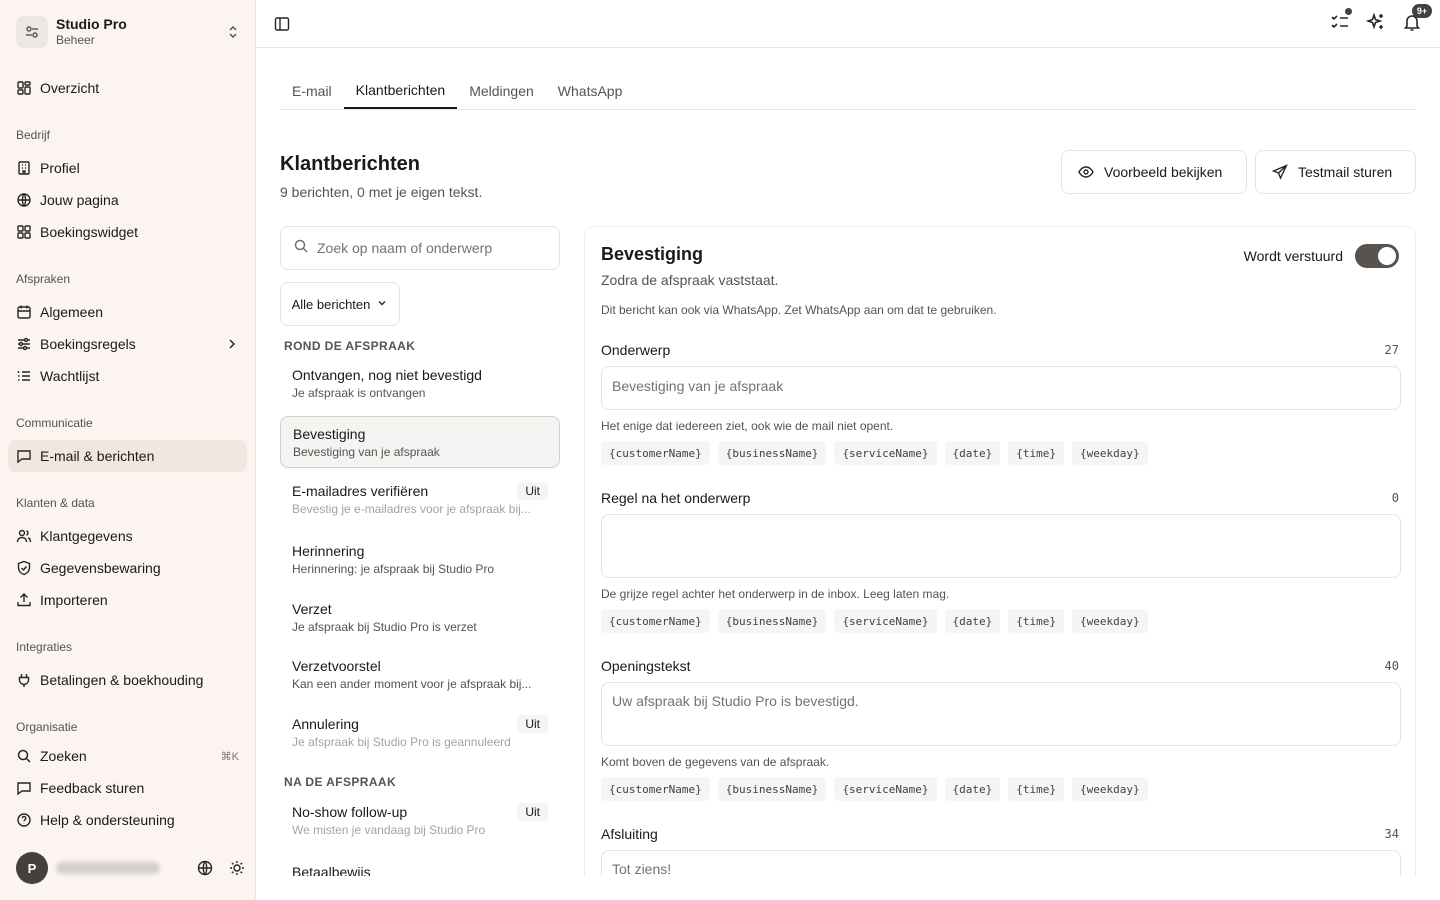 Image resolution: width=1440 pixels, height=900 pixels. Describe the element at coordinates (532, 812) in the screenshot. I see `status-badge: Uit` at that location.